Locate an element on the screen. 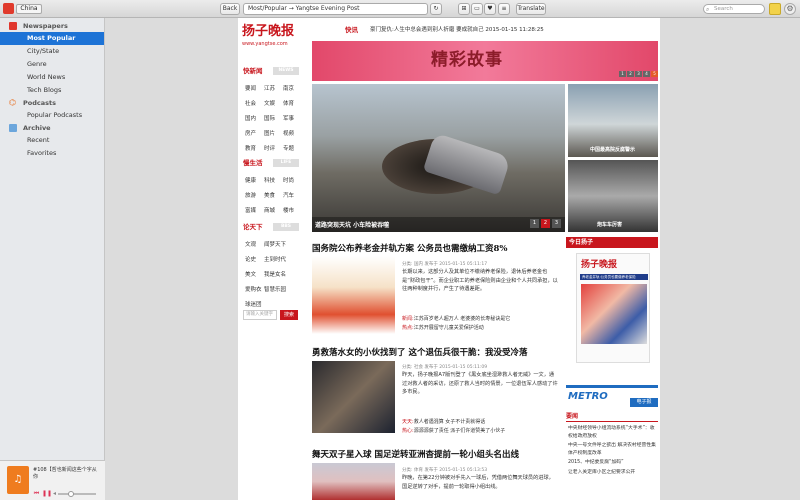  banner-dot: 5 is located at coordinates (654, 74).